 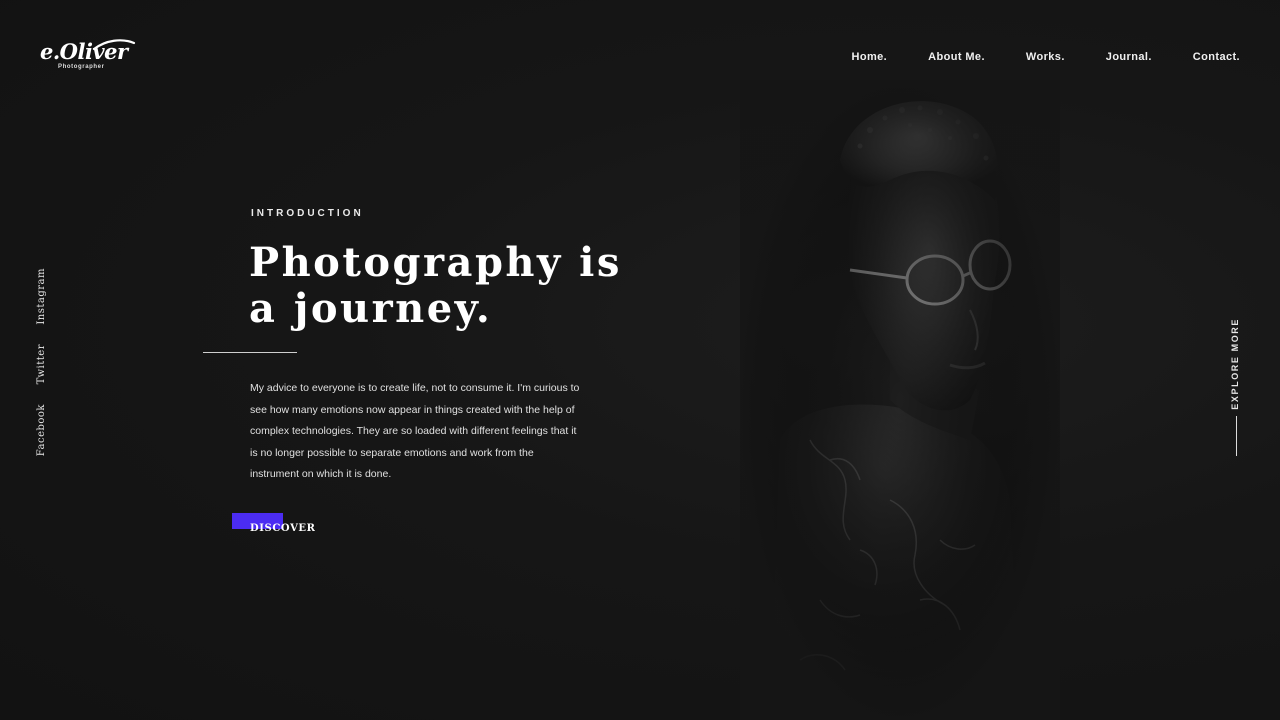 I want to click on explore-more-link: EXPLORE MORE, so click(x=1238, y=388).